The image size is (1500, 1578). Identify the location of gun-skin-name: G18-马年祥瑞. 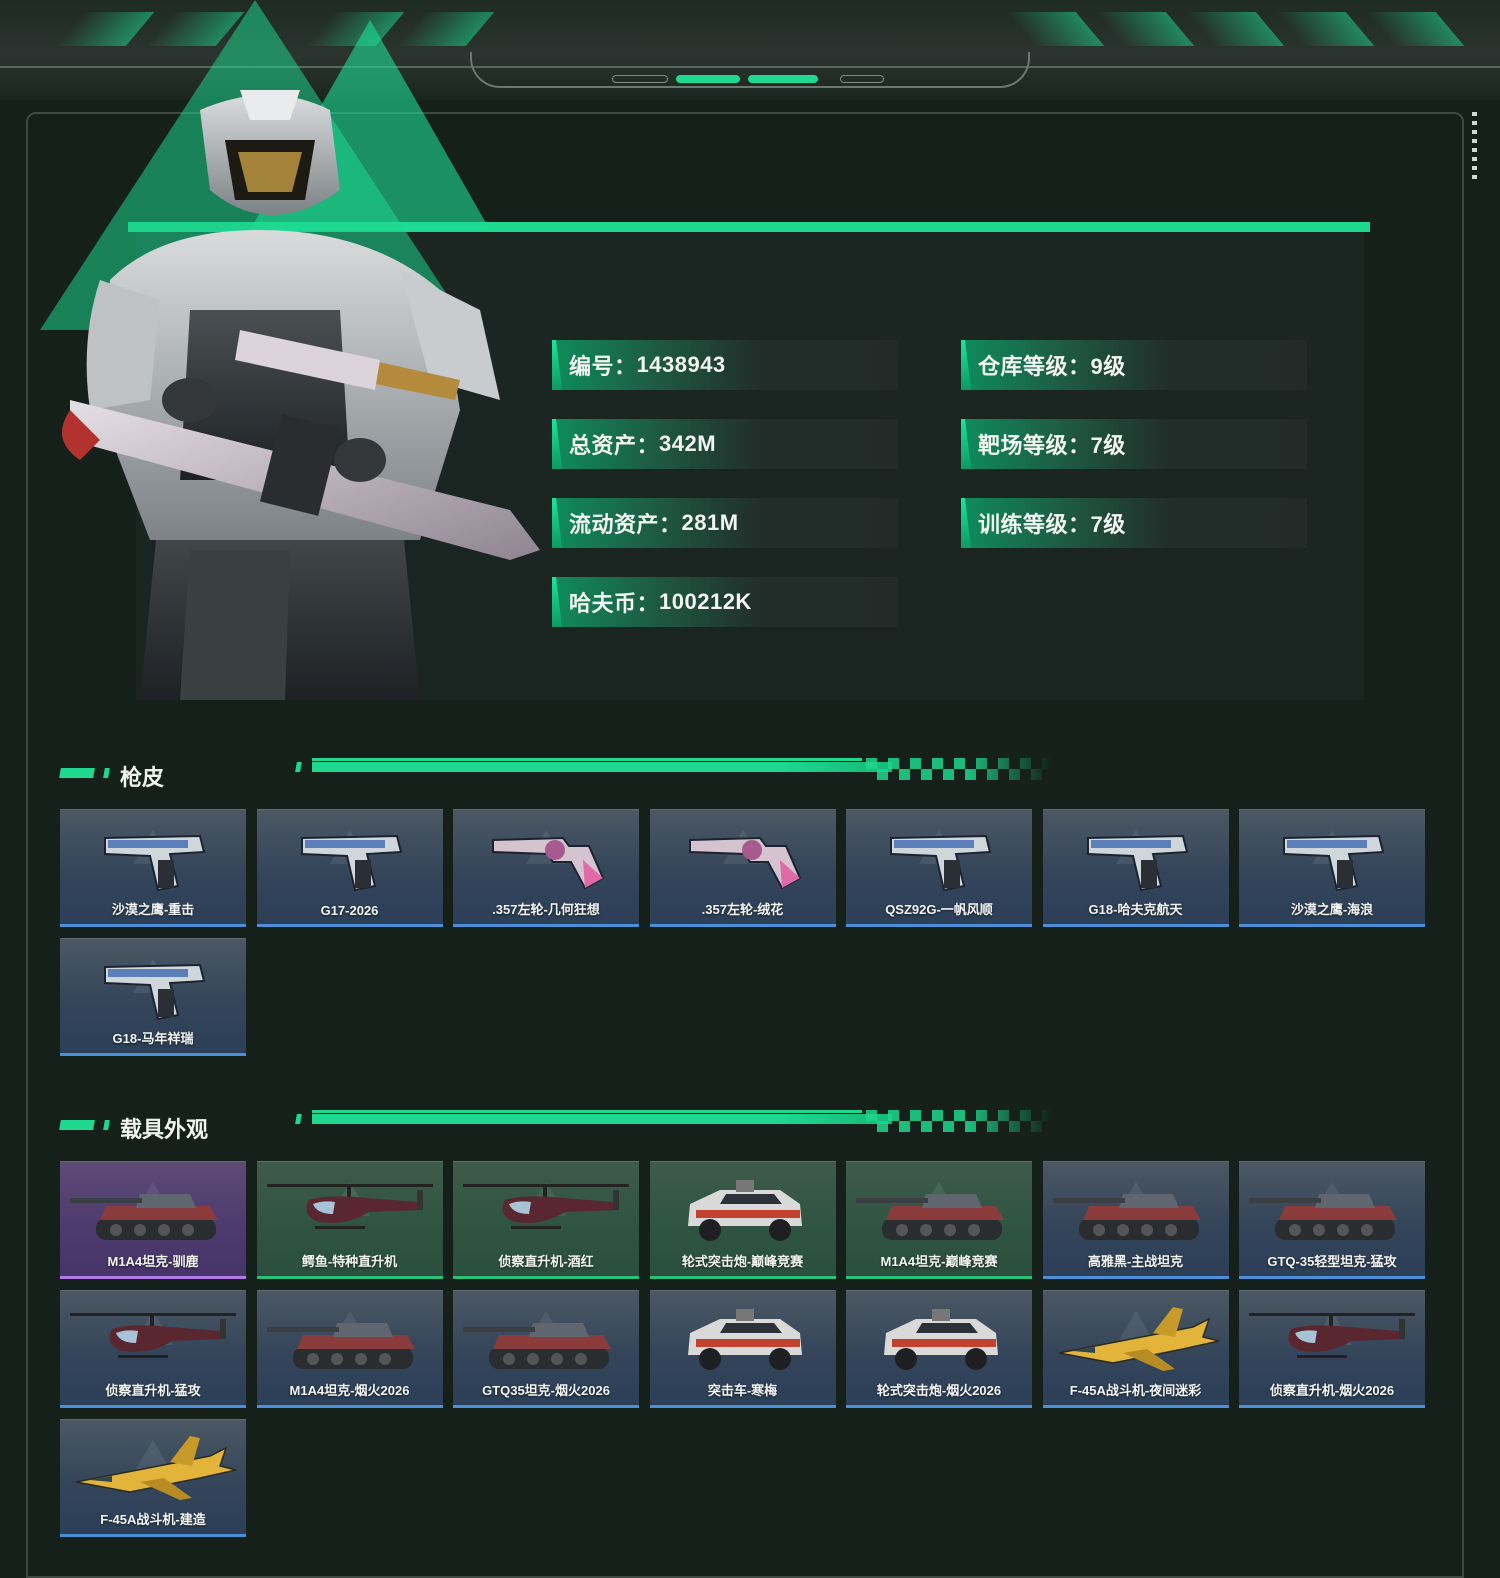
(153, 1038).